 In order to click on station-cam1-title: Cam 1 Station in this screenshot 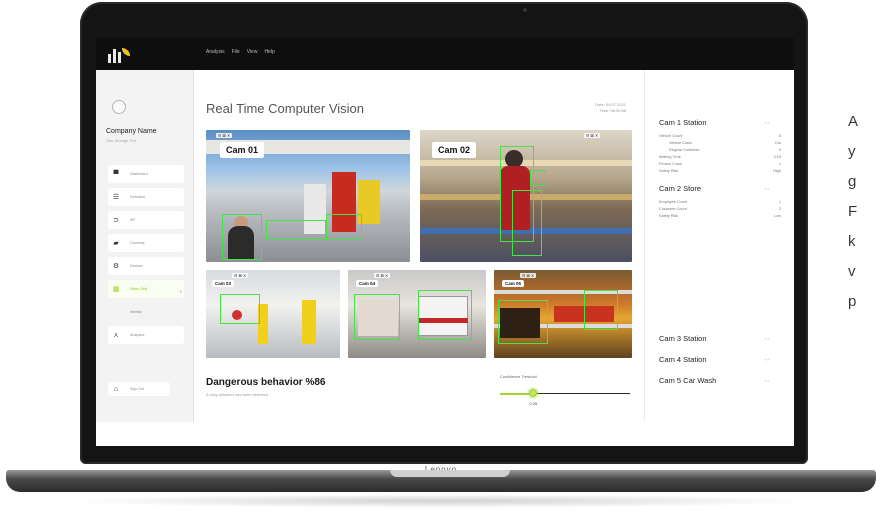, I will do `click(683, 122)`.